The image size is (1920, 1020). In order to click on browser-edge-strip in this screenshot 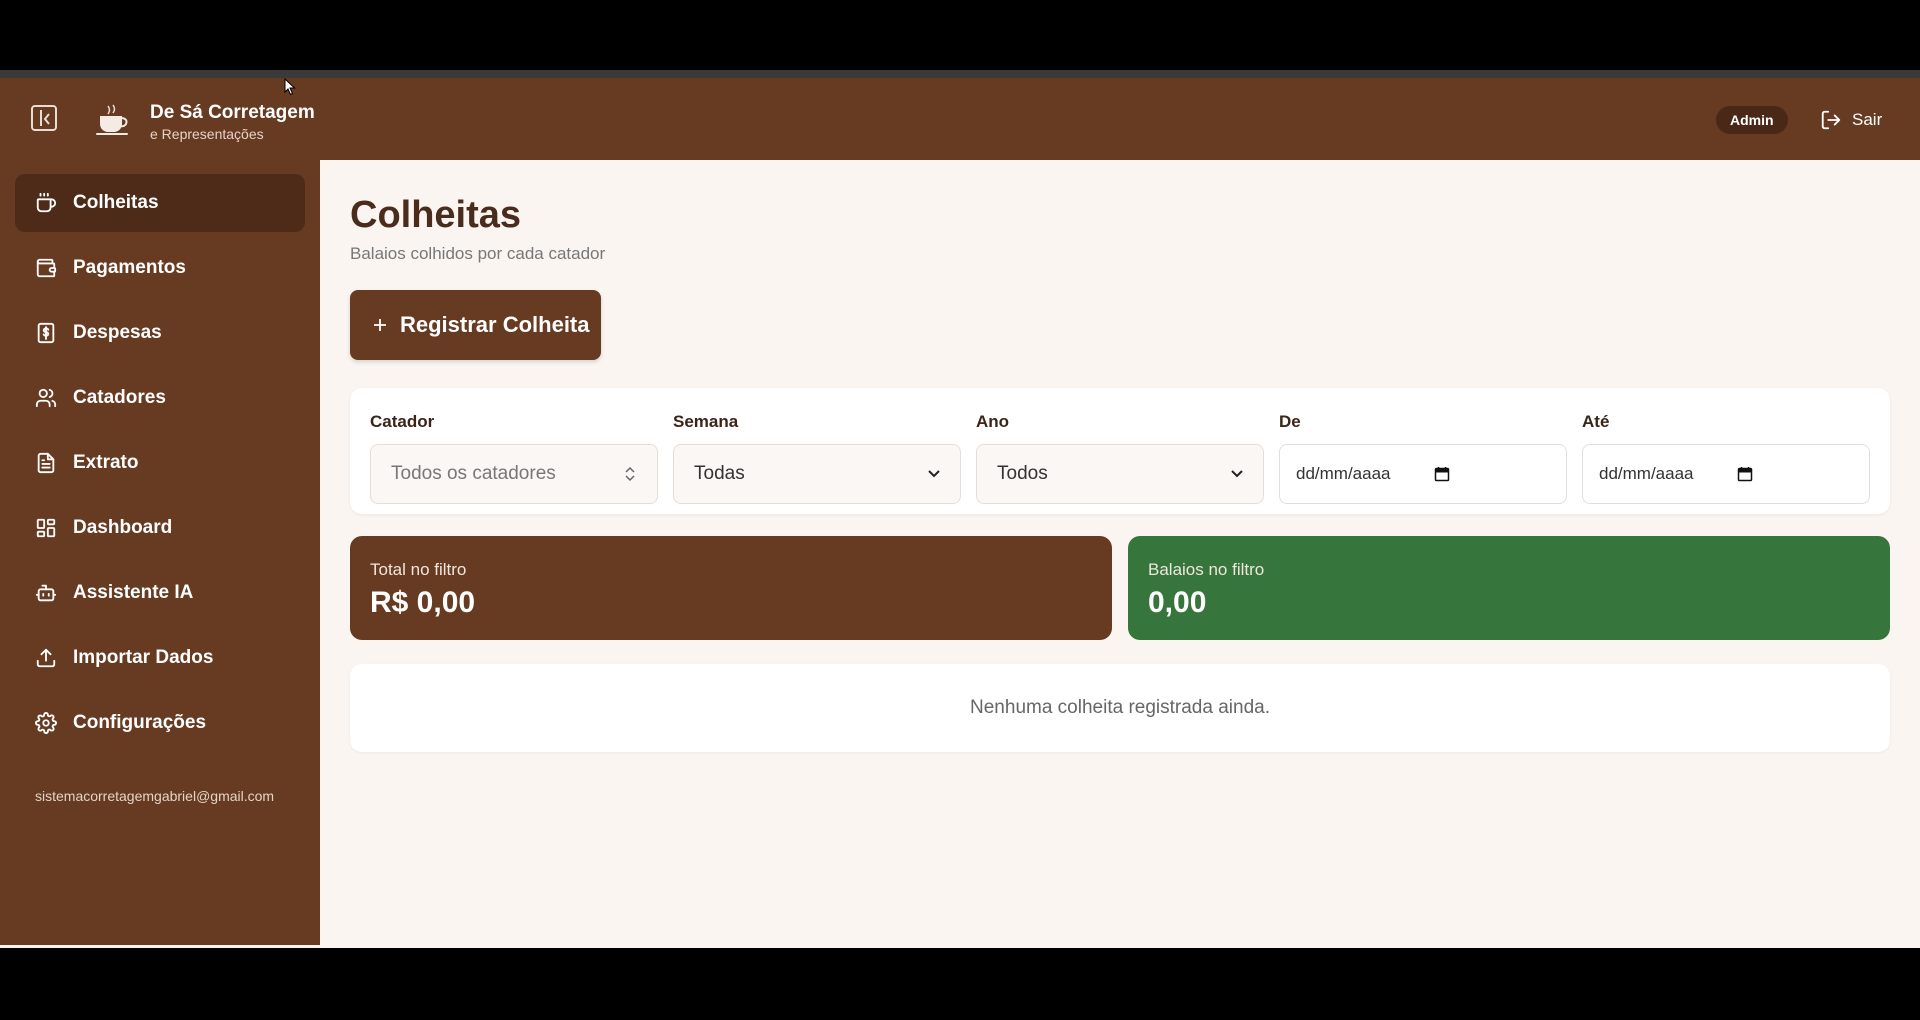, I will do `click(960, 74)`.